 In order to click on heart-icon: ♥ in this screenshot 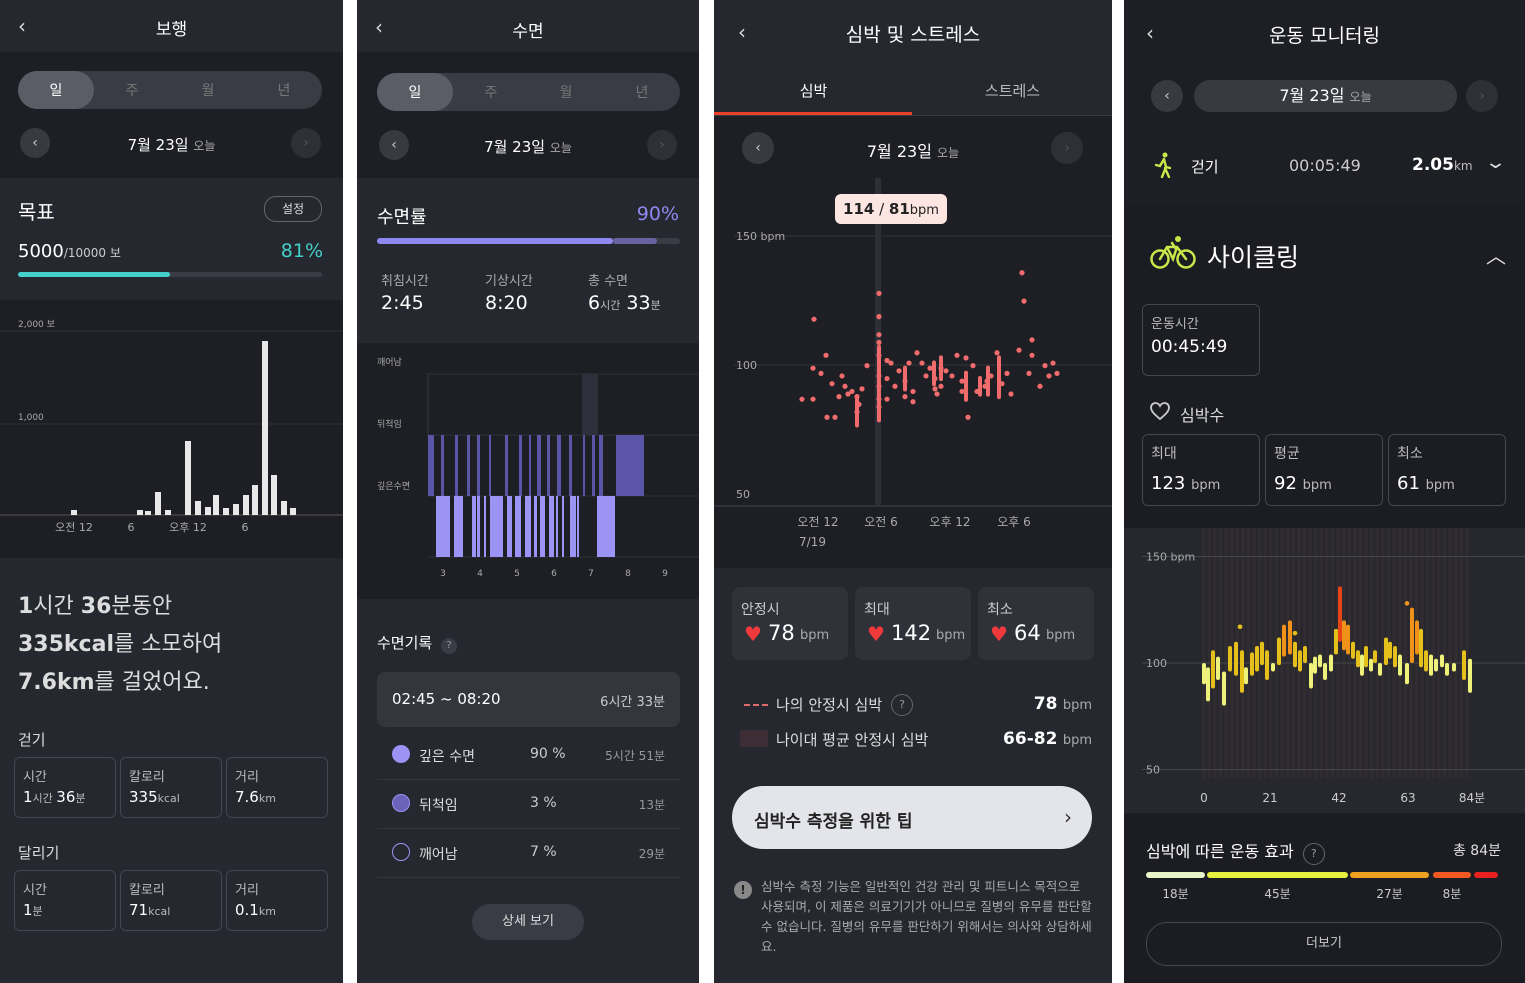, I will do `click(999, 634)`.